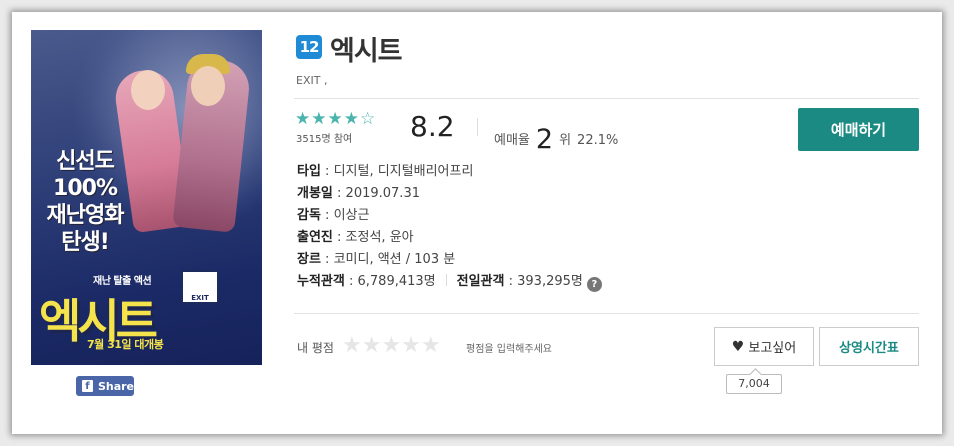 The image size is (954, 446). What do you see at coordinates (309, 259) in the screenshot?
I see `info-label: 장르` at bounding box center [309, 259].